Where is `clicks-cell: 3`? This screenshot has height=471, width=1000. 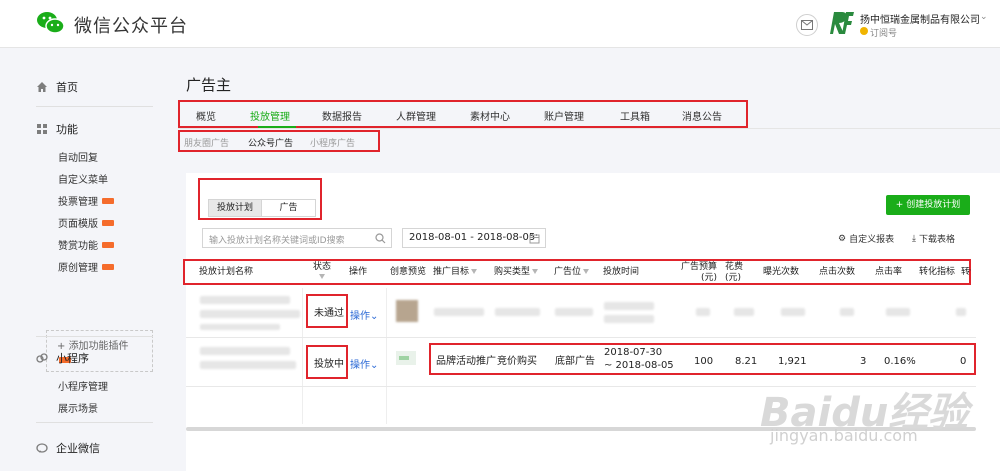 clicks-cell: 3 is located at coordinates (863, 361).